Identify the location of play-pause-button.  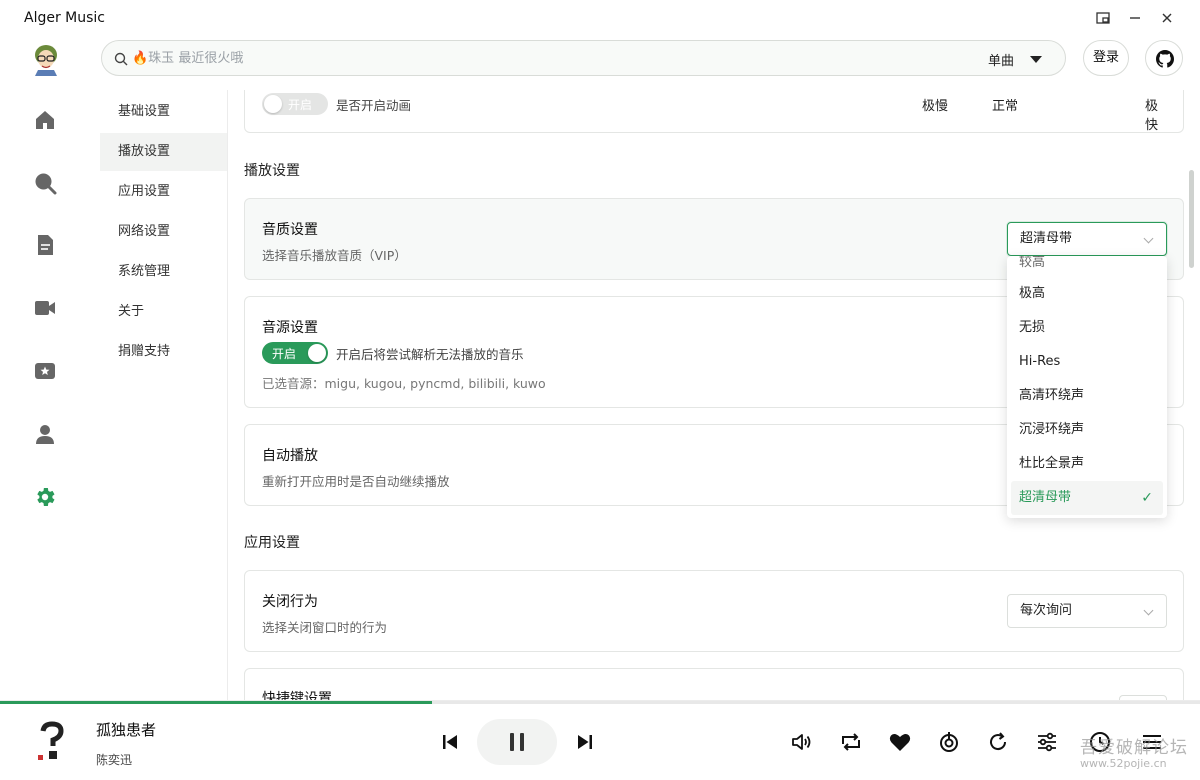
(517, 742).